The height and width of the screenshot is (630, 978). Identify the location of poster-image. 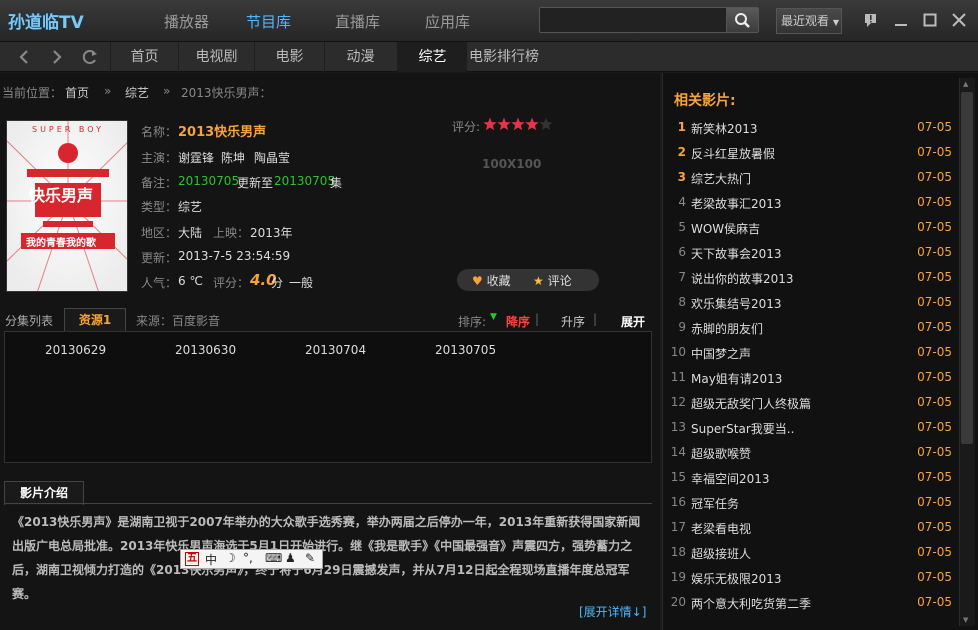
(67, 206).